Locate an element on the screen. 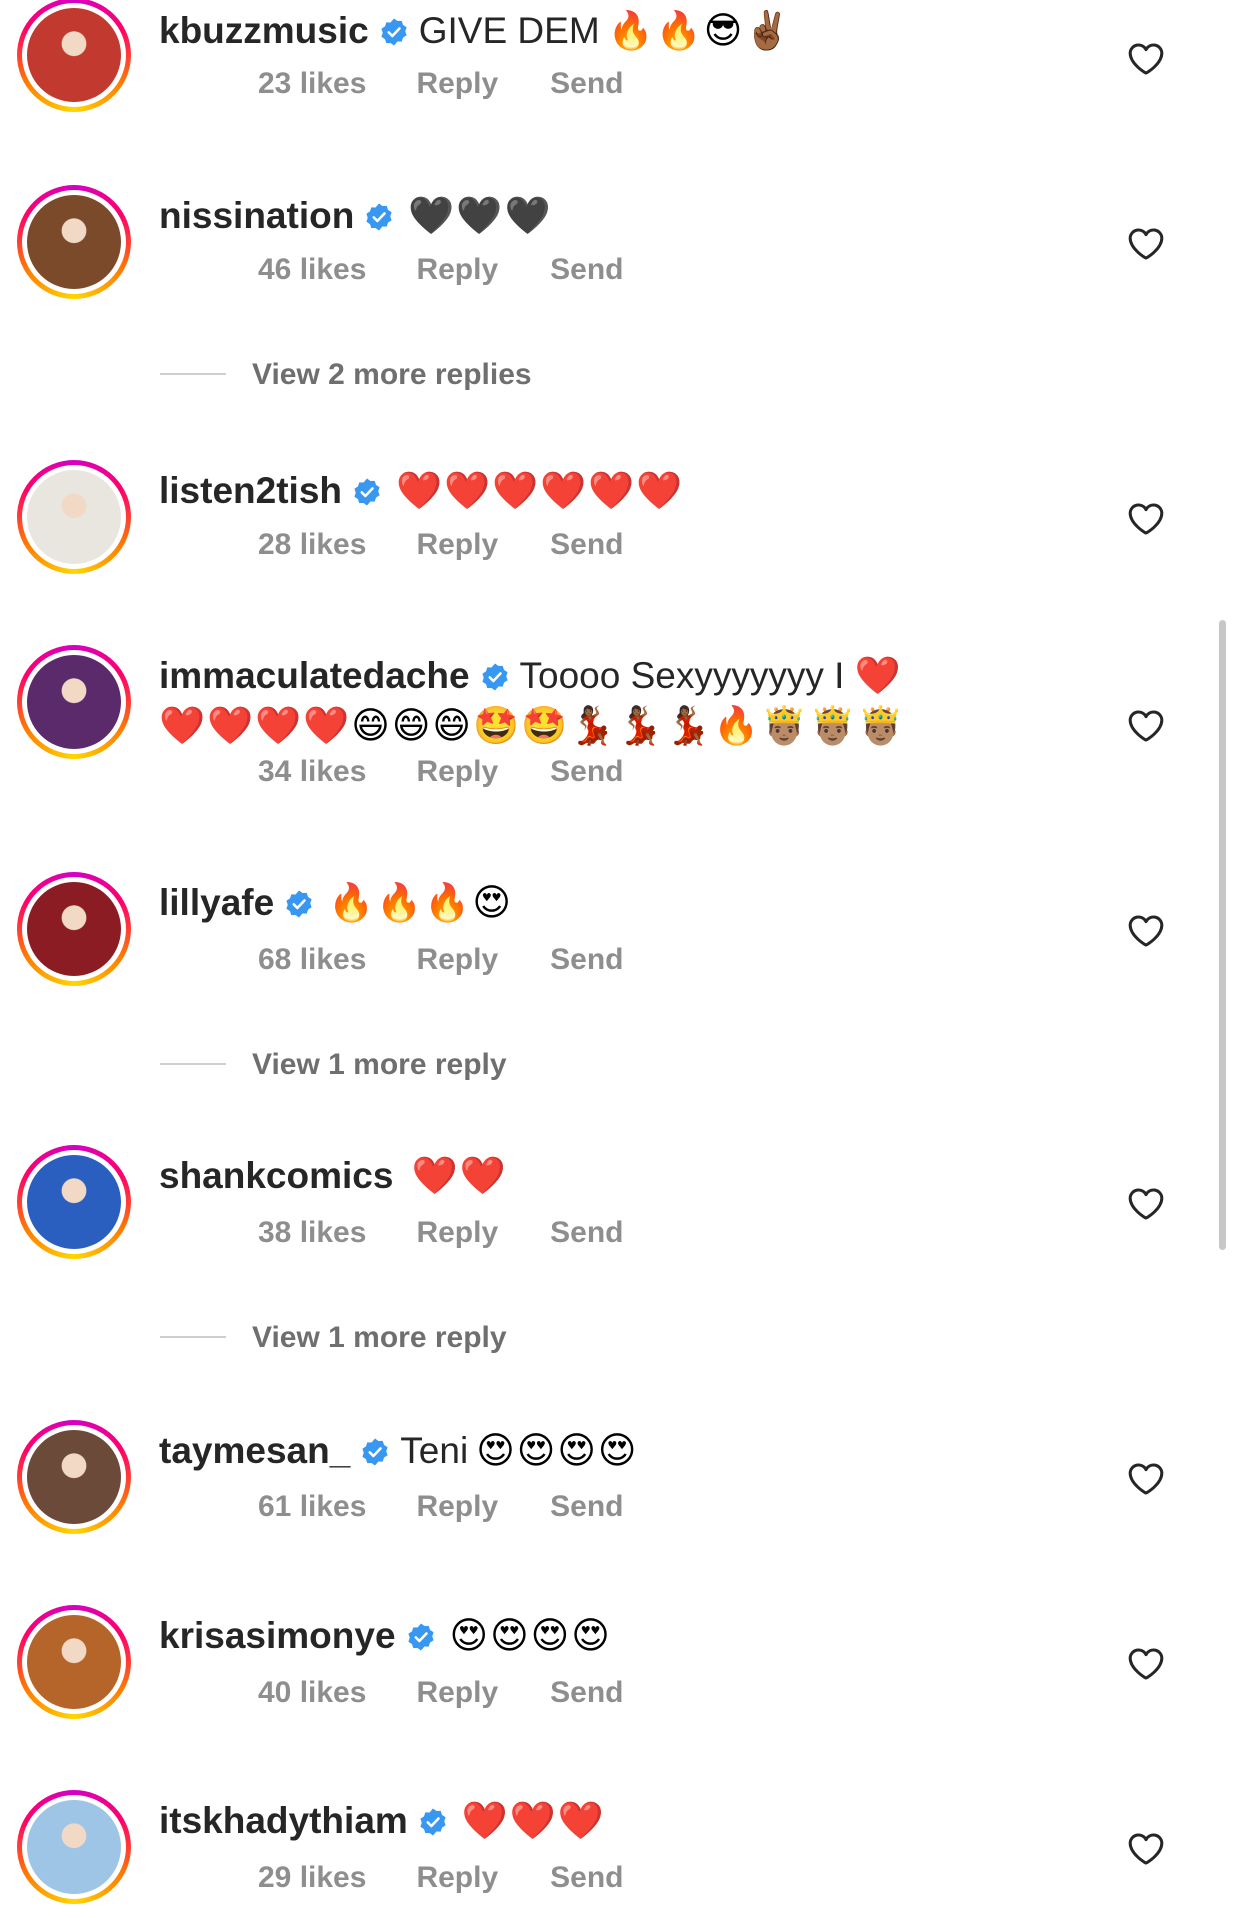 This screenshot has width=1242, height=1918. comment-username: immaculatedache is located at coordinates (314, 675).